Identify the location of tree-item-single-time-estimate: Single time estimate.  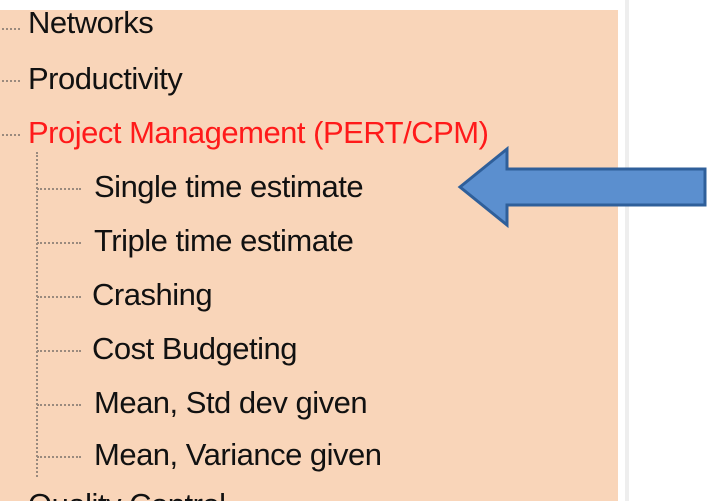
(229, 187).